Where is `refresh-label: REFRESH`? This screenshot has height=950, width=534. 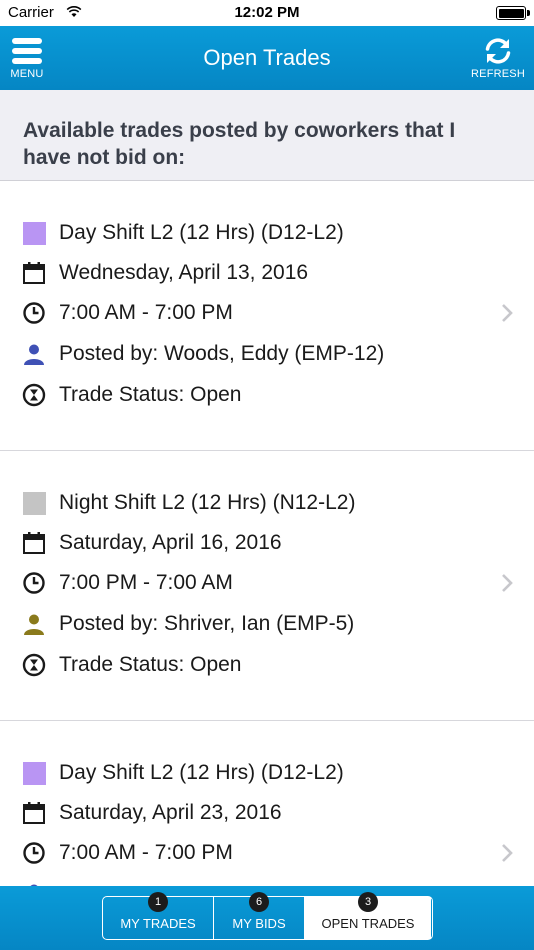 refresh-label: REFRESH is located at coordinates (498, 74).